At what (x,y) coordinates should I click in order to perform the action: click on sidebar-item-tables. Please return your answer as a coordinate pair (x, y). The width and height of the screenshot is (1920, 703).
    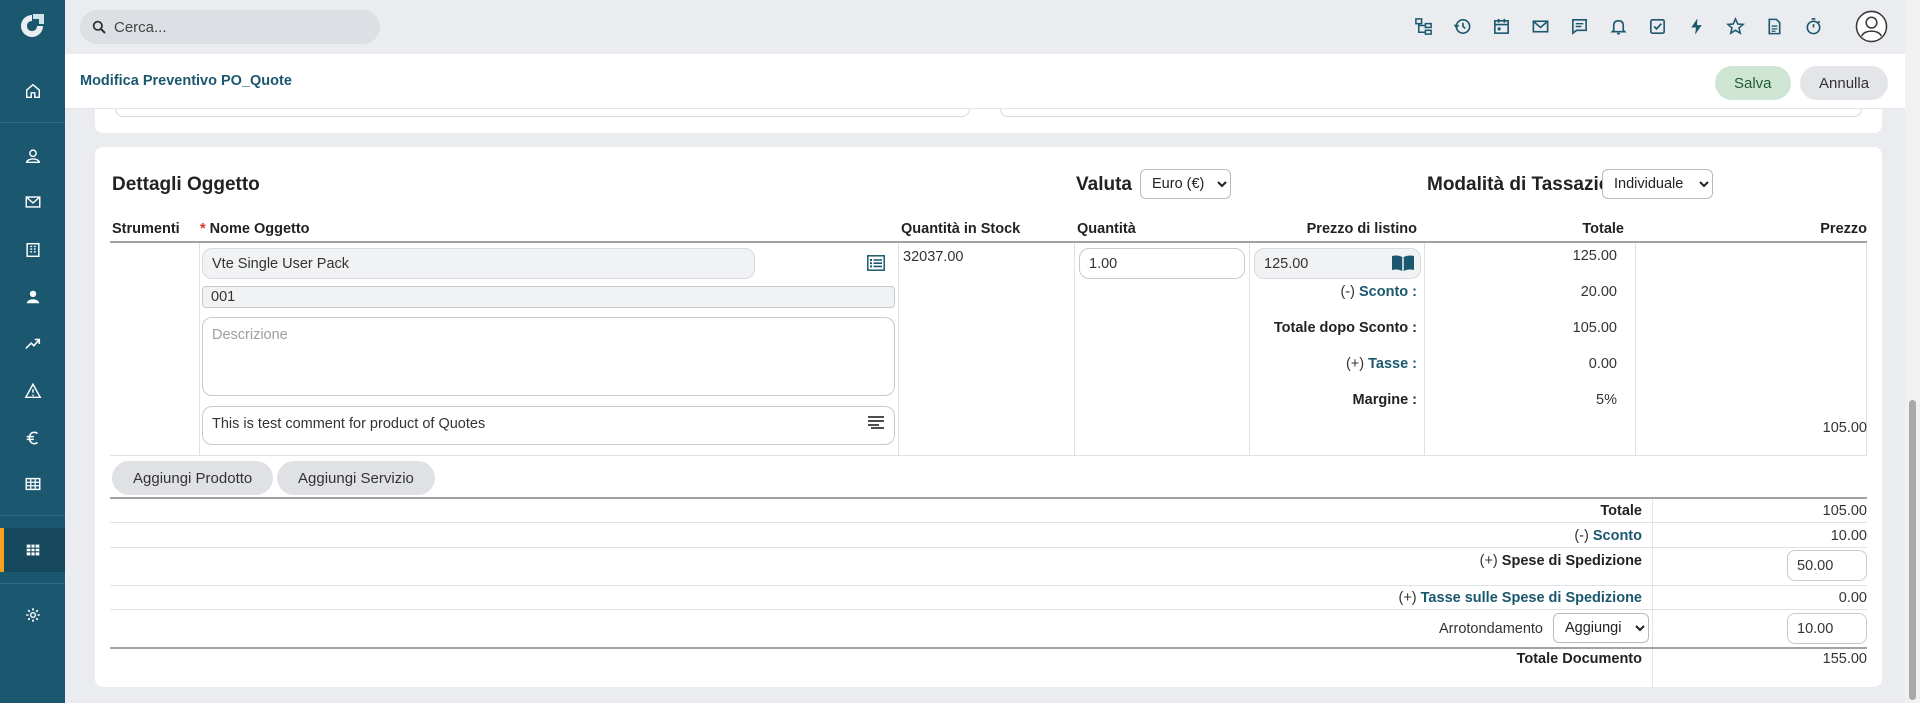
    Looking at the image, I should click on (32, 484).